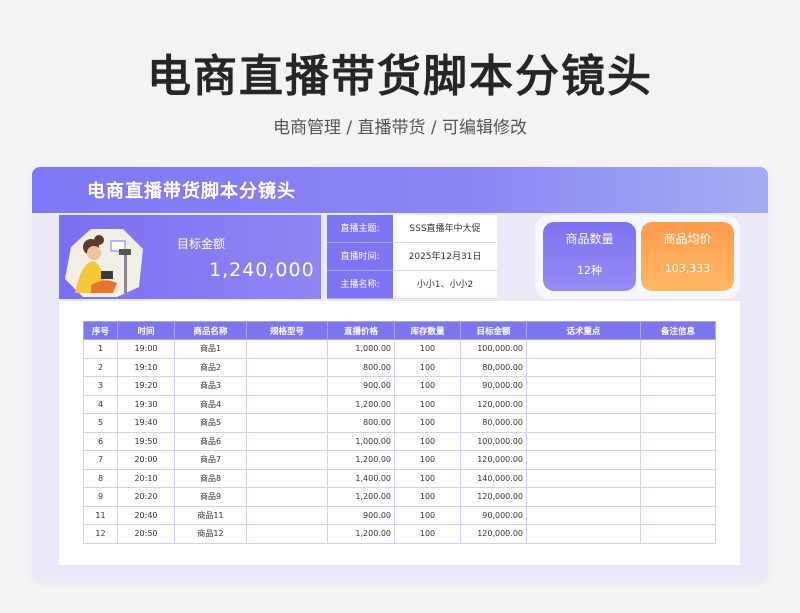 Image resolution: width=800 pixels, height=613 pixels. Describe the element at coordinates (100, 497) in the screenshot. I see `table-cell: 9` at that location.